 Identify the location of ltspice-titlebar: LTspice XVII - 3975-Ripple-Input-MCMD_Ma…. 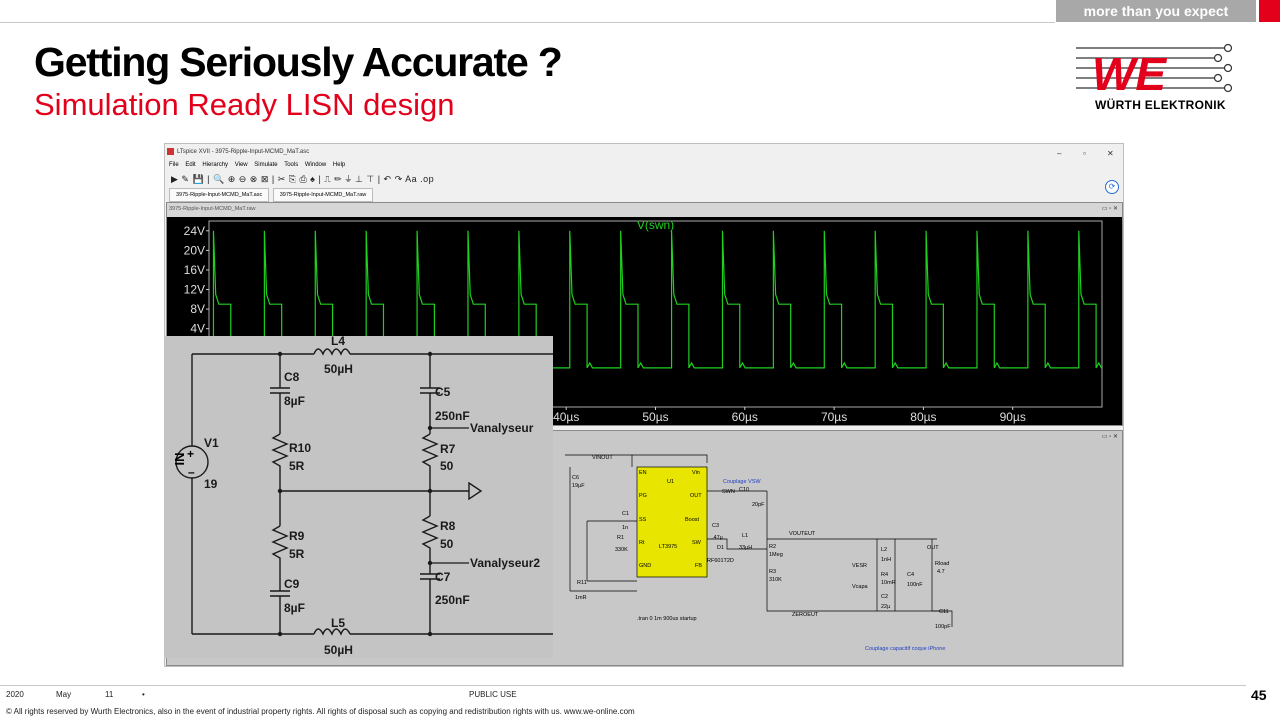
(644, 152).